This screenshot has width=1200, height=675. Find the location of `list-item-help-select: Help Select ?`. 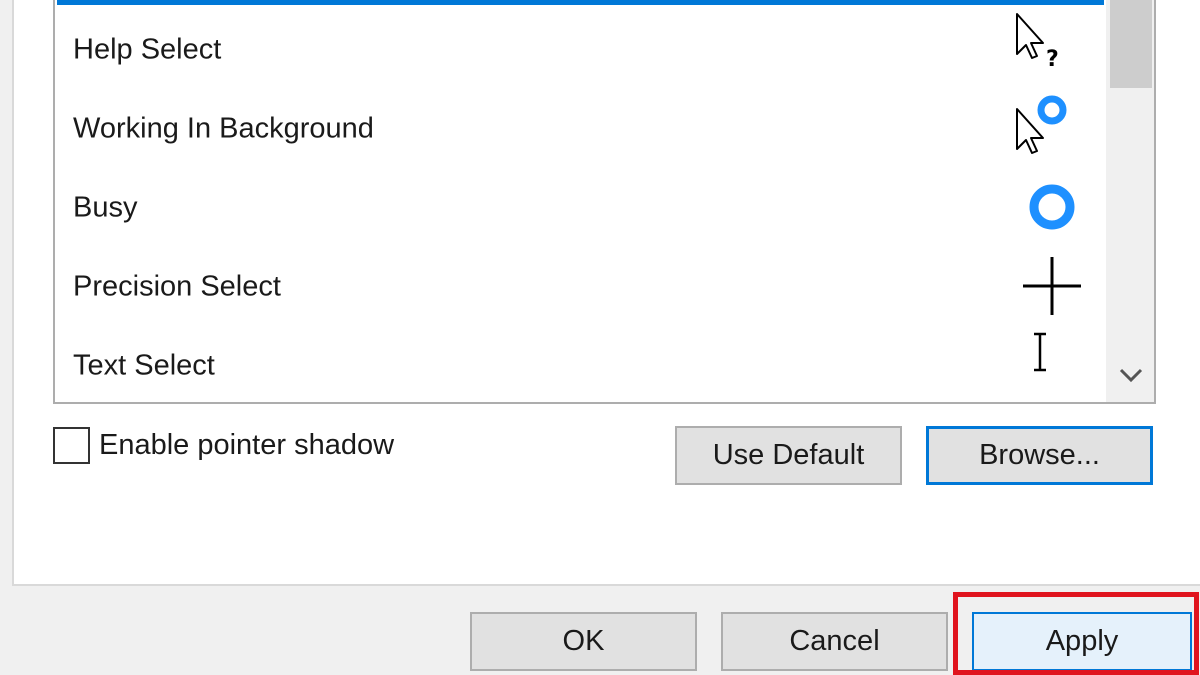

list-item-help-select: Help Select ? is located at coordinates (580, 49).